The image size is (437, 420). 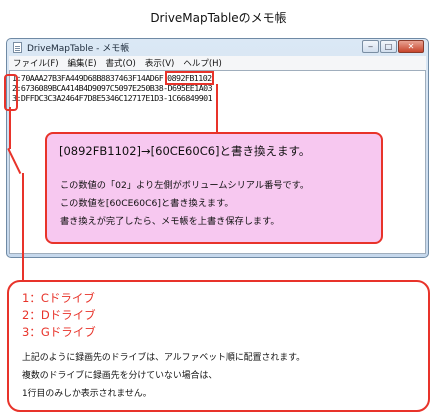 I want to click on drive-list: 1：Cドライブ 2：Dドライブ 3：Gドライブ, so click(x=59, y=315).